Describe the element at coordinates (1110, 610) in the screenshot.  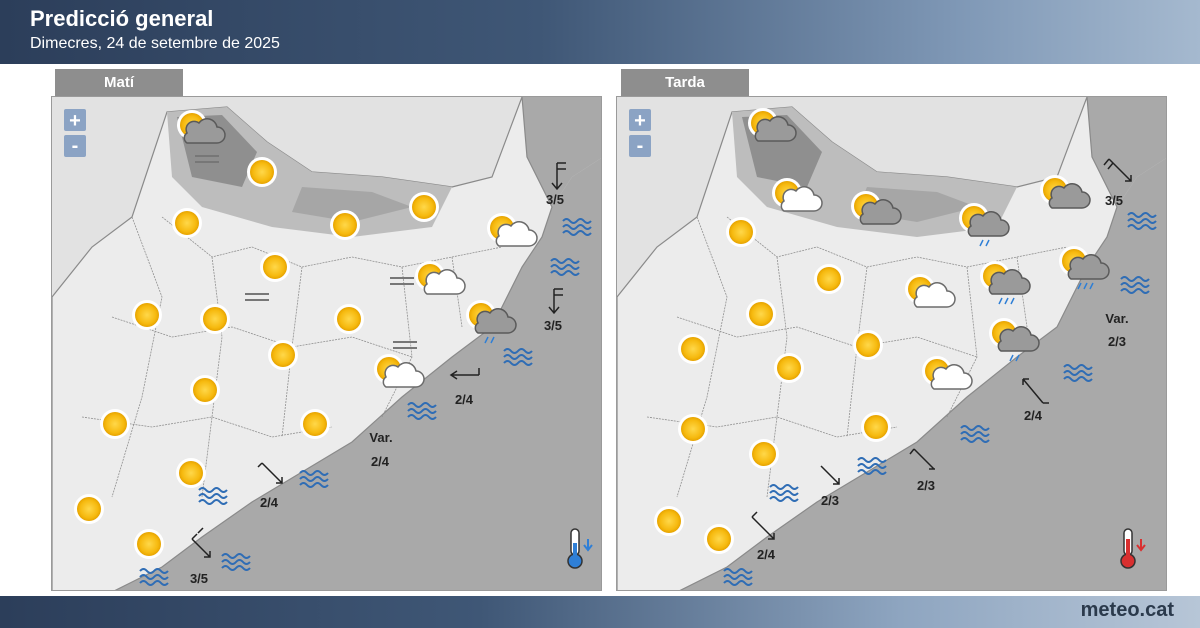
I see `brand-main: meteo` at that location.